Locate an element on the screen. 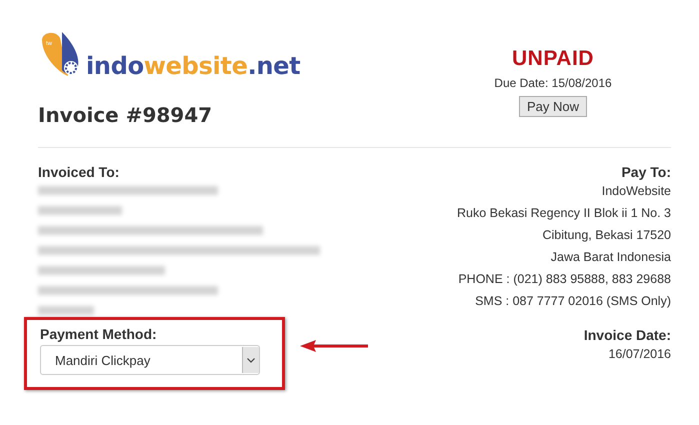 This screenshot has height=425, width=699. pay-to-line: Jawa Barat Indonesia is located at coordinates (610, 257).